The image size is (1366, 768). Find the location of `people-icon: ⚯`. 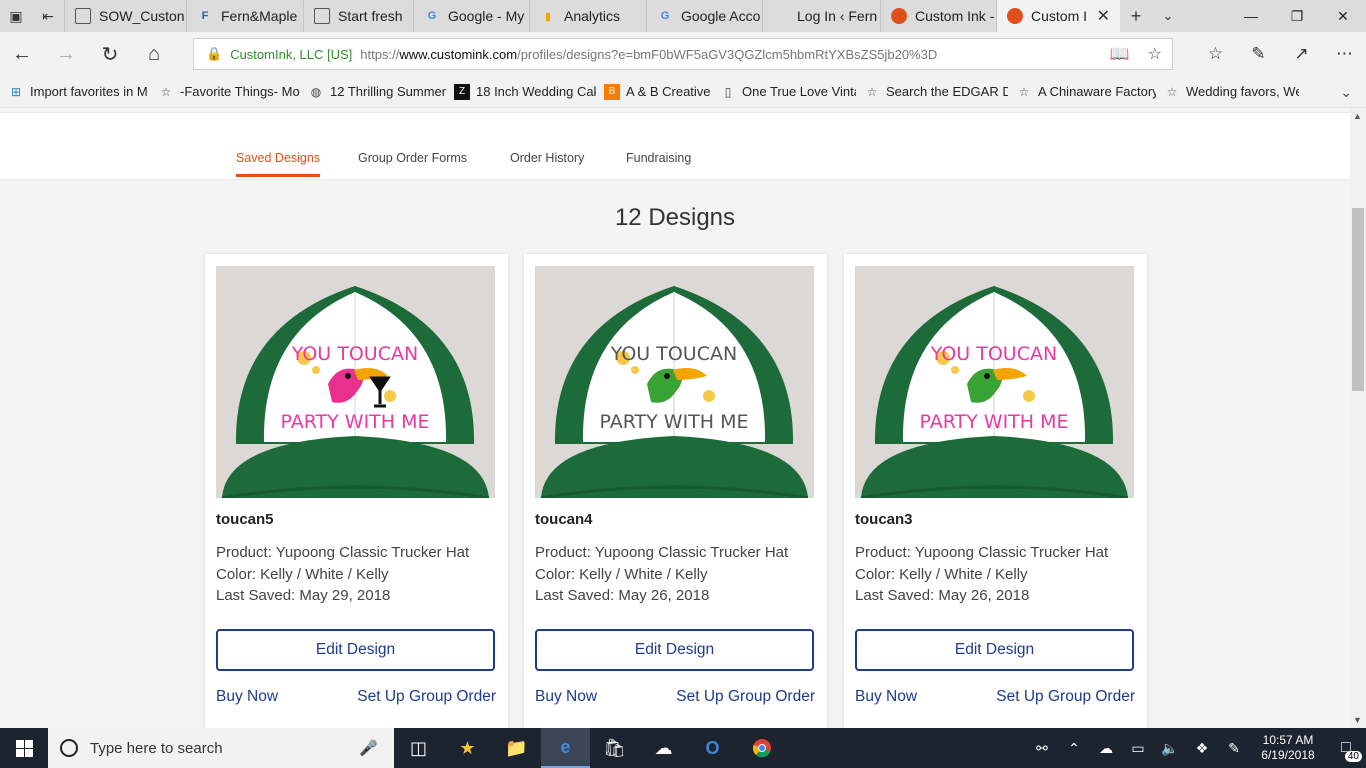

people-icon: ⚯ is located at coordinates (1042, 748).